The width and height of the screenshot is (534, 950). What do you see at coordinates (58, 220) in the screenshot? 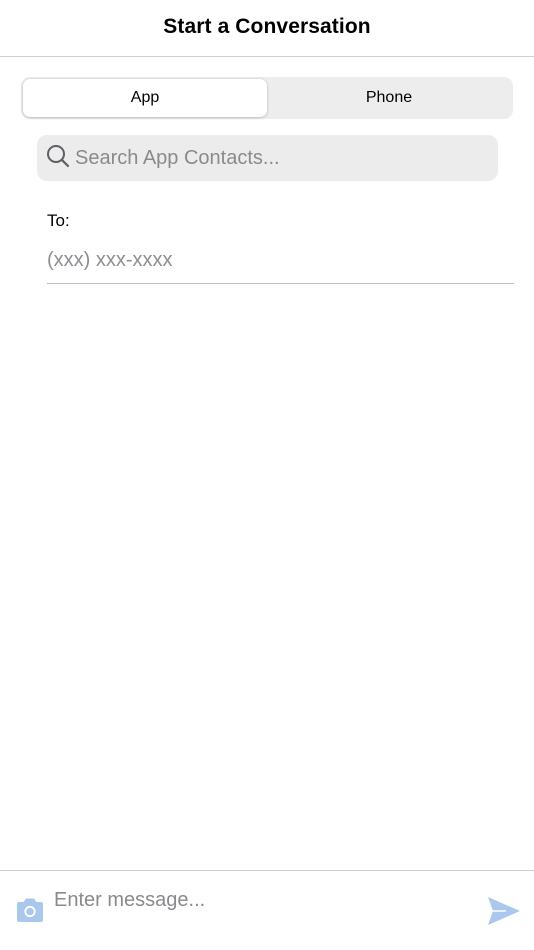
I see `to-label: To:` at bounding box center [58, 220].